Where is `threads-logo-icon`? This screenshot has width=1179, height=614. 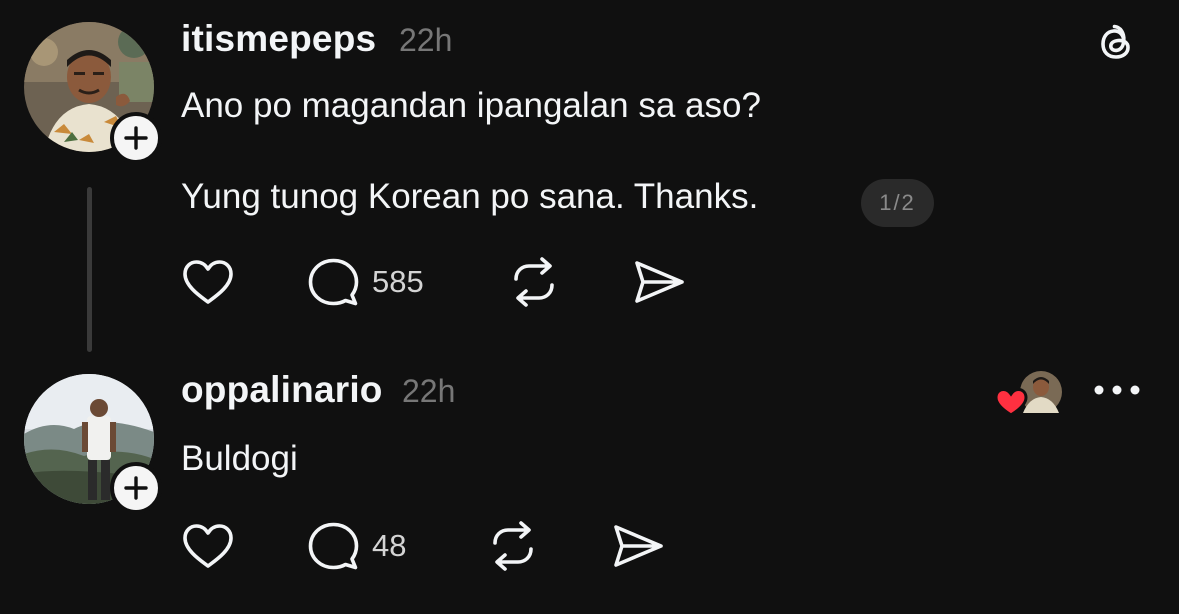 threads-logo-icon is located at coordinates (1116, 45).